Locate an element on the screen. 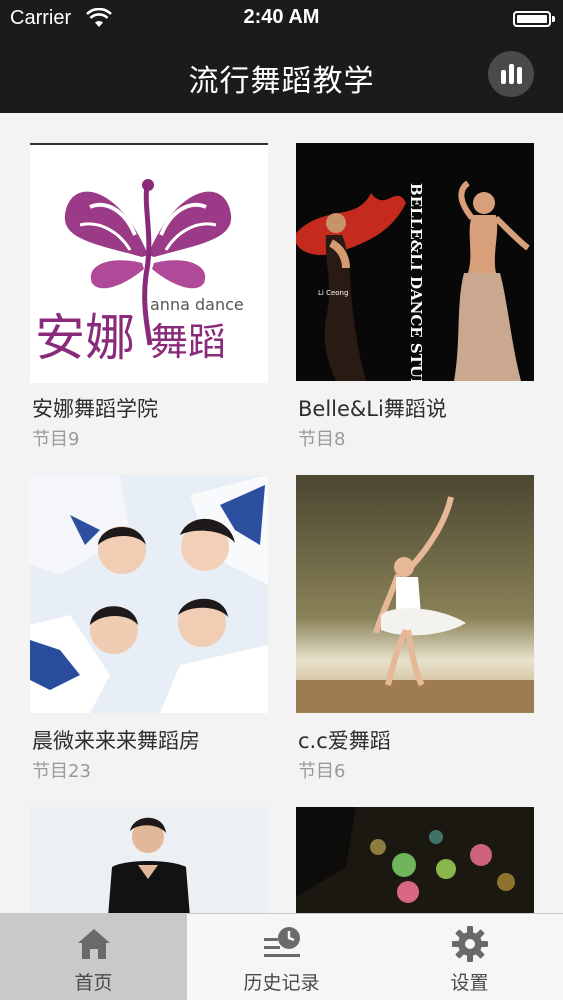  gear-icon is located at coordinates (469, 944).